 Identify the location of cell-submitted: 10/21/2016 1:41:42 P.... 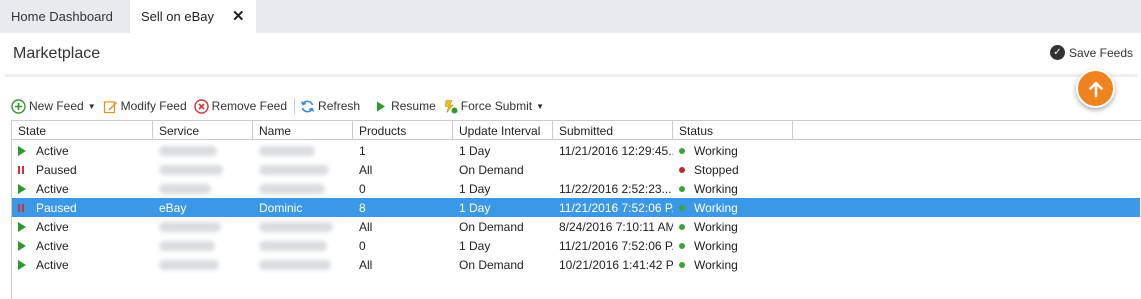
(613, 264).